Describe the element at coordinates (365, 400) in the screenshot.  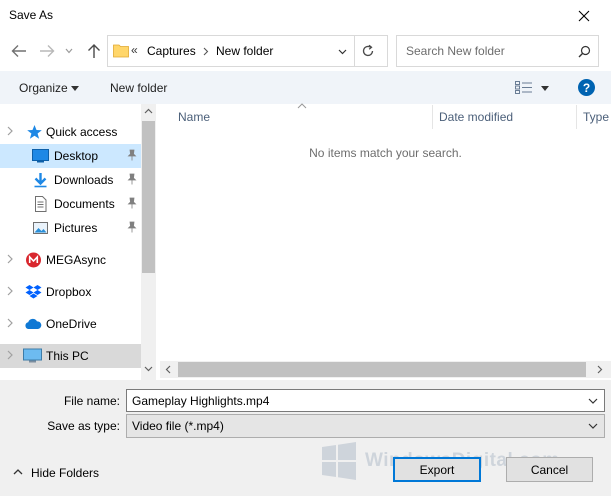
I see `filename-input: Gameplay Highlights.mp4` at that location.